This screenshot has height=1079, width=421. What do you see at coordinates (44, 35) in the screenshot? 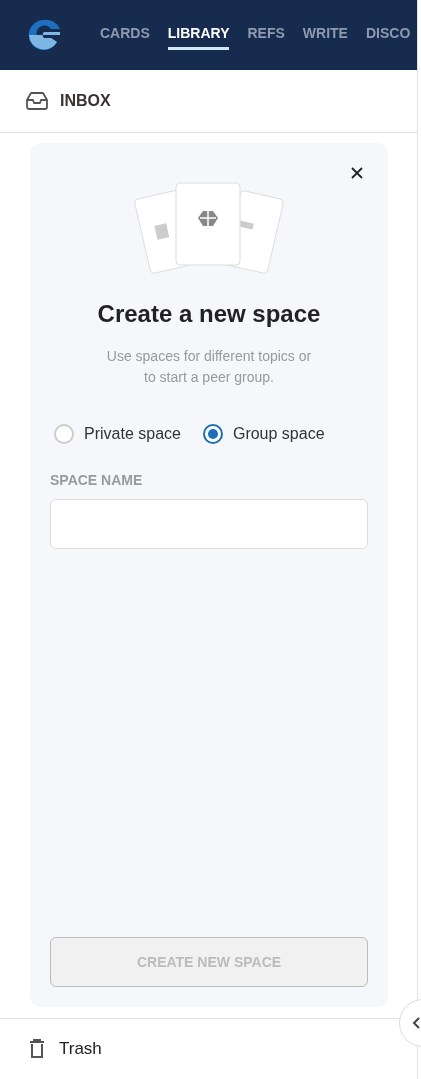
I see `logo-icon` at bounding box center [44, 35].